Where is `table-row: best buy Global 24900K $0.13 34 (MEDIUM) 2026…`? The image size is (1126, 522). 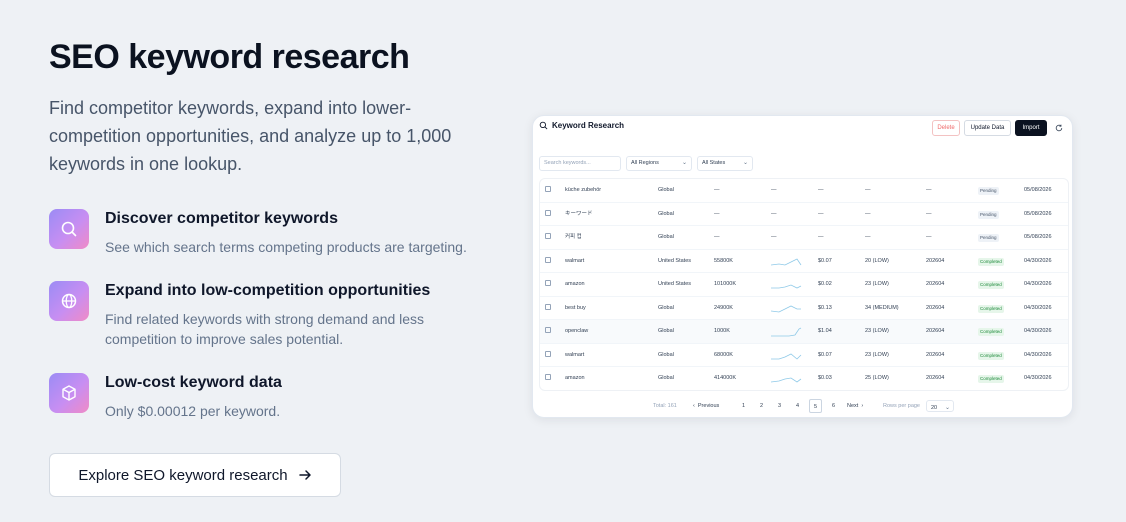 table-row: best buy Global 24900K $0.13 34 (MEDIUM) 2026… is located at coordinates (804, 308).